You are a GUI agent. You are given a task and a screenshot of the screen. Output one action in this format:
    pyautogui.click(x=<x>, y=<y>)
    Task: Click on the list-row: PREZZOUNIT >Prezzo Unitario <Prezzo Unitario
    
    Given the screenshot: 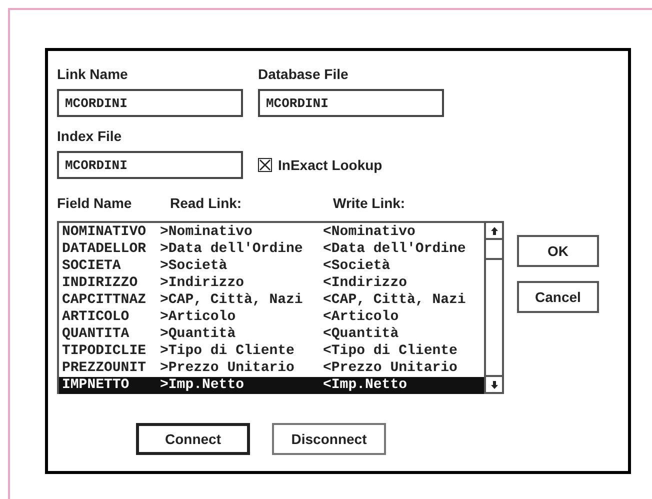 What is the action you would take?
    pyautogui.click(x=271, y=368)
    